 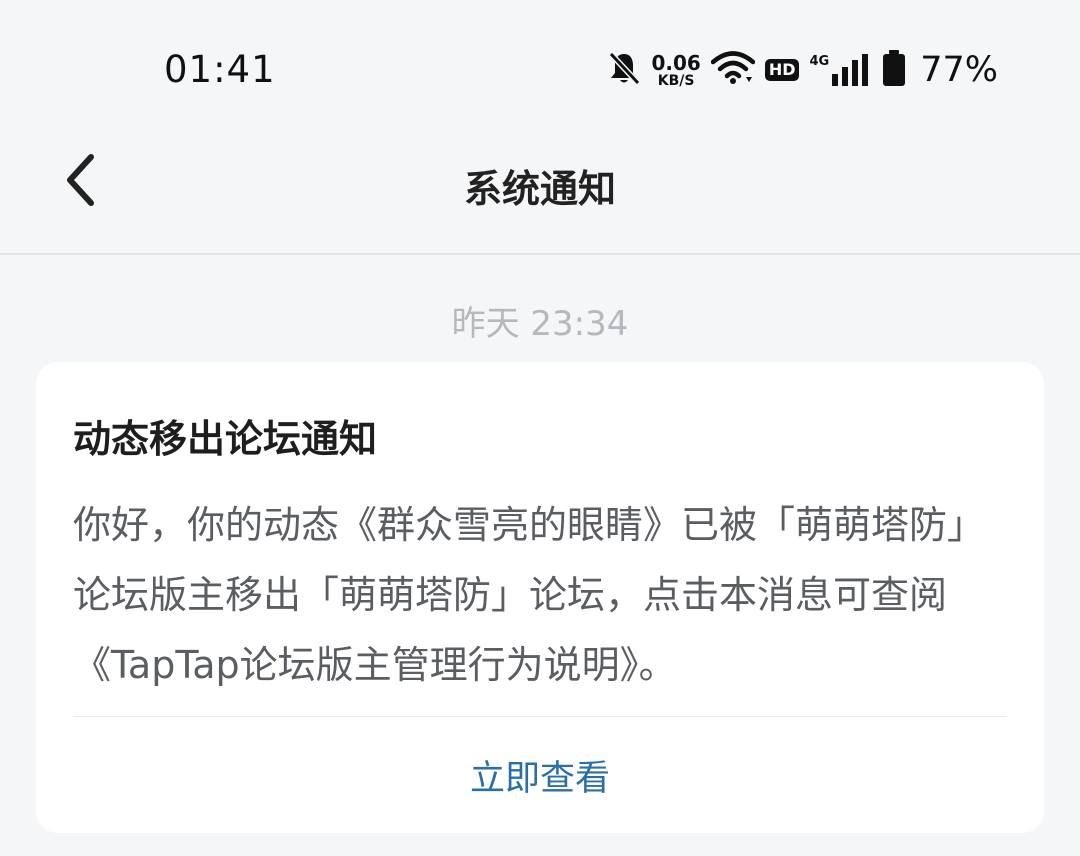 What do you see at coordinates (840, 70) in the screenshot?
I see `signal-icon: 4G` at bounding box center [840, 70].